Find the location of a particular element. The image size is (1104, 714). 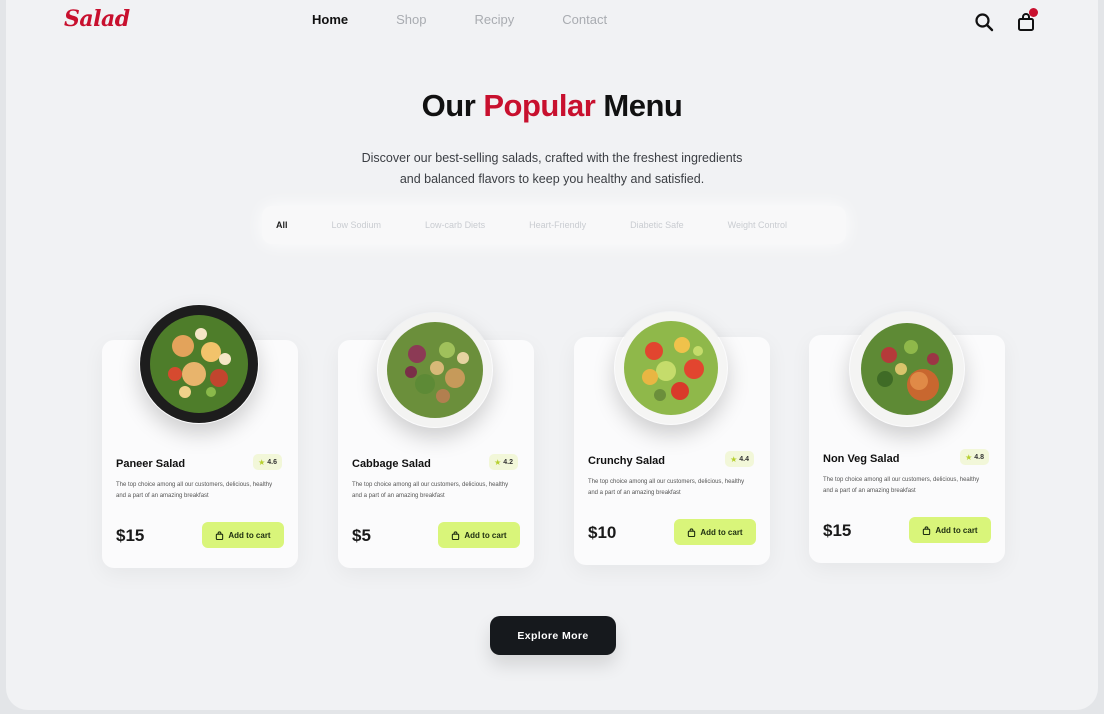

title-accent: Popular is located at coordinates (539, 105).